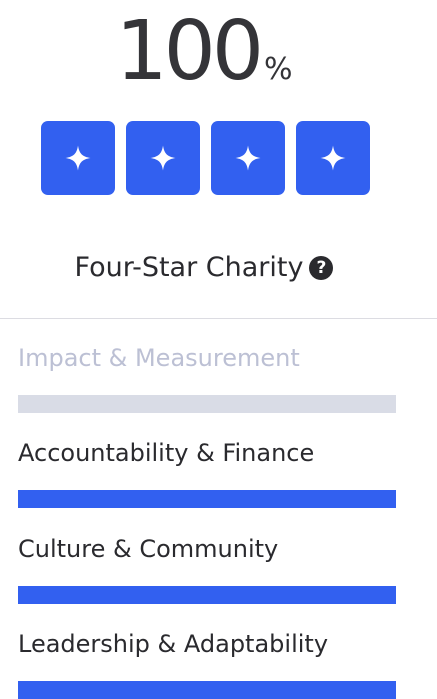 This screenshot has height=699, width=437. What do you see at coordinates (148, 549) in the screenshot?
I see `category-label: Culture & Community` at bounding box center [148, 549].